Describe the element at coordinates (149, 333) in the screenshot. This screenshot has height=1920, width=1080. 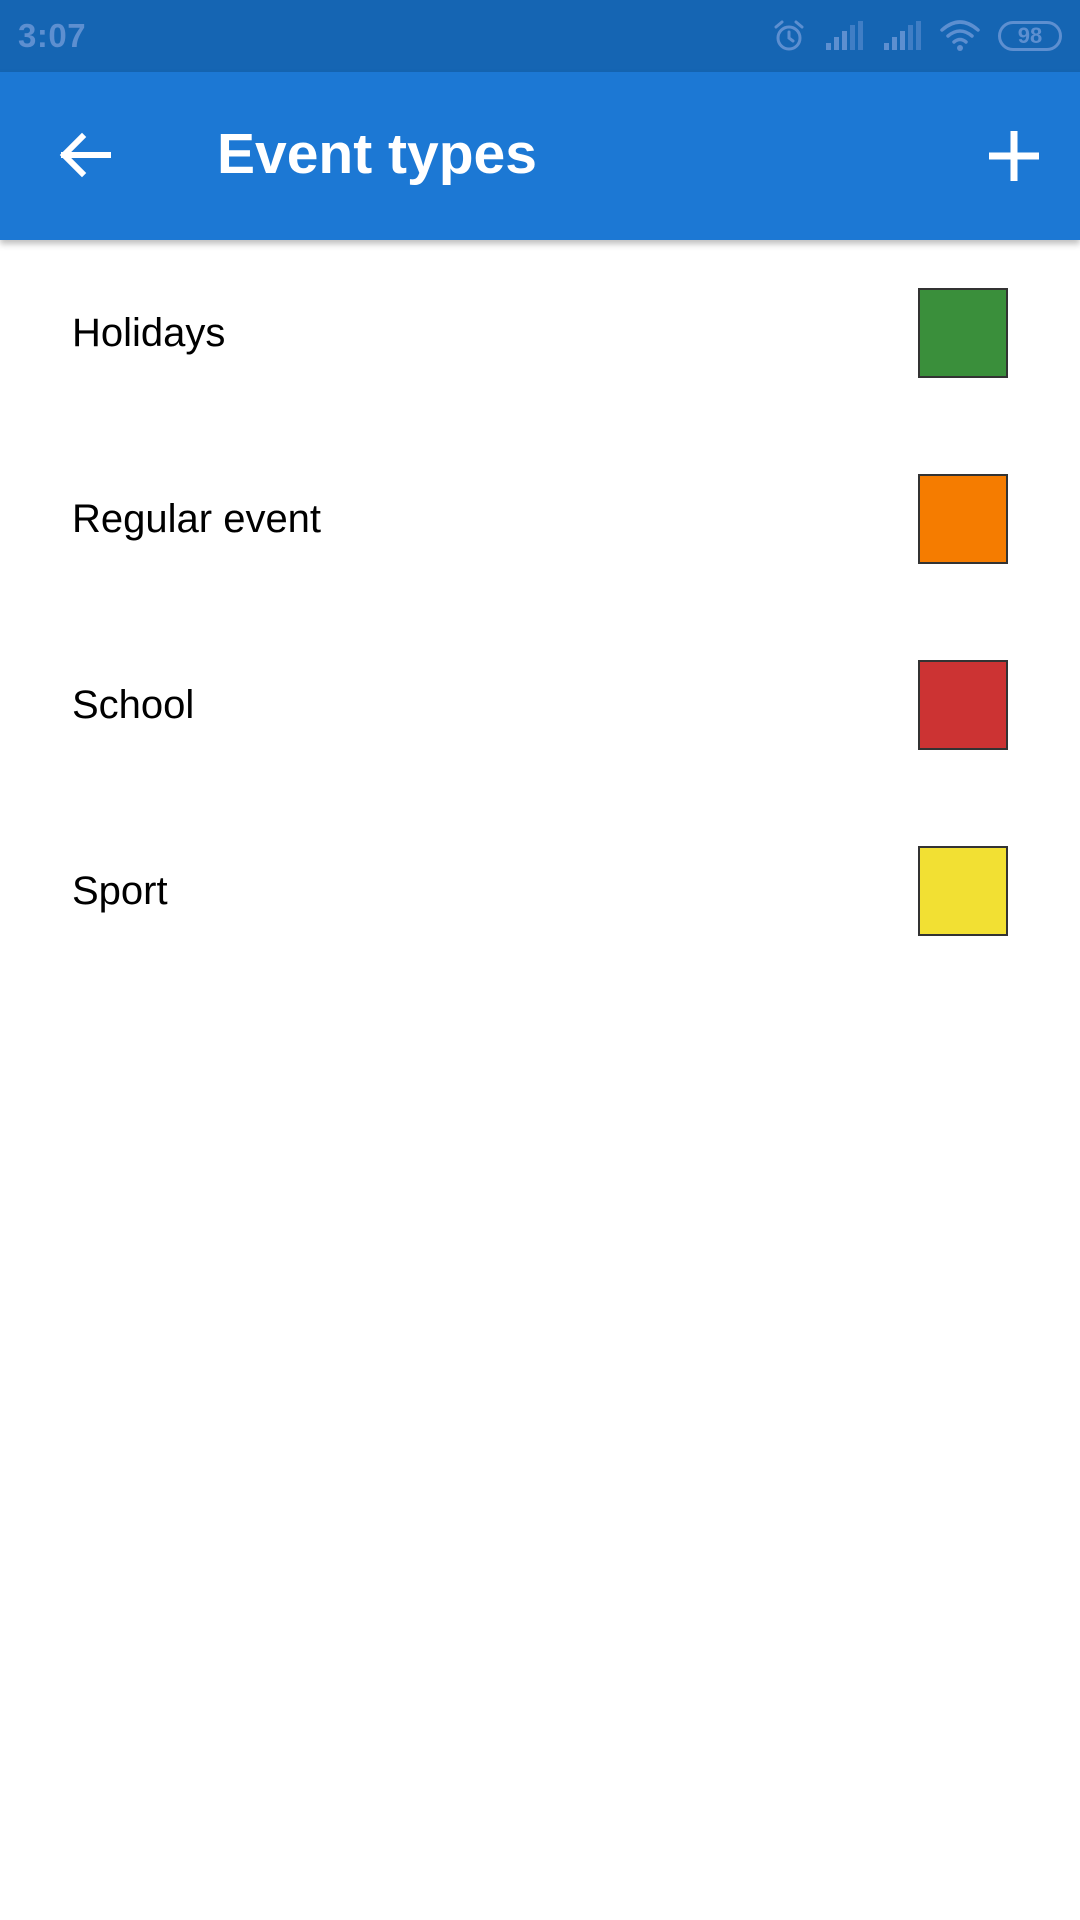
I see `event-type-label: Holidays` at that location.